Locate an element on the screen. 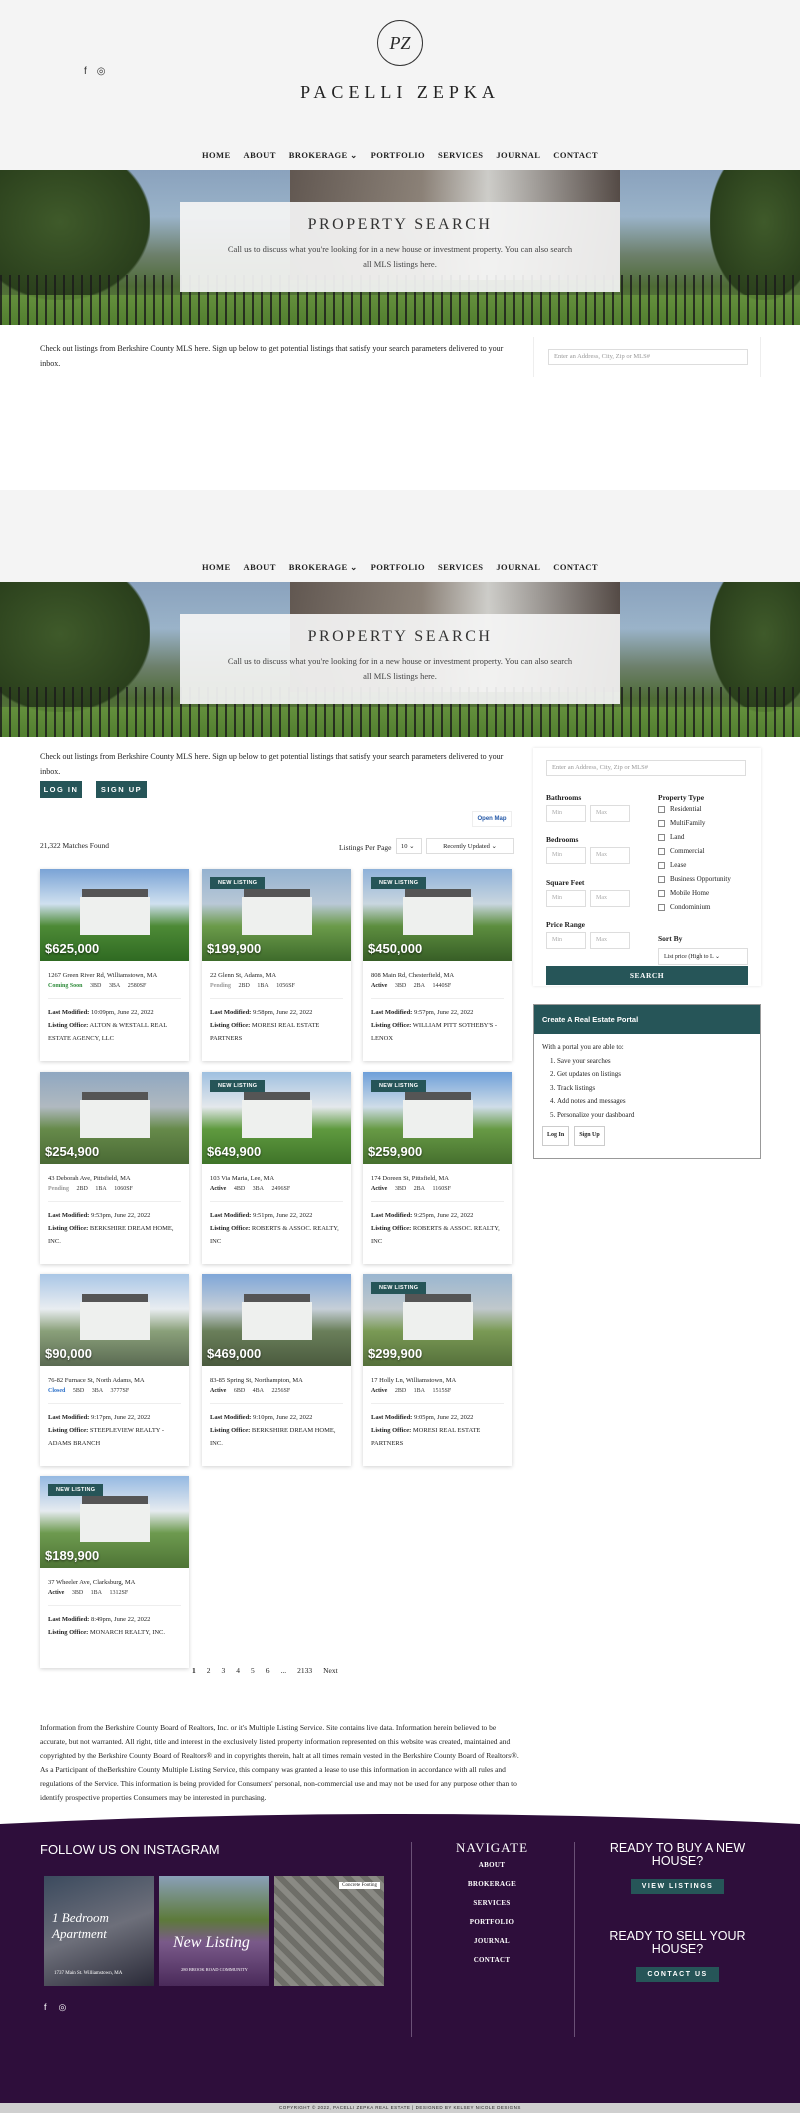 The width and height of the screenshot is (800, 2113). footer-nav-journal: JOURNAL is located at coordinates (492, 1941).